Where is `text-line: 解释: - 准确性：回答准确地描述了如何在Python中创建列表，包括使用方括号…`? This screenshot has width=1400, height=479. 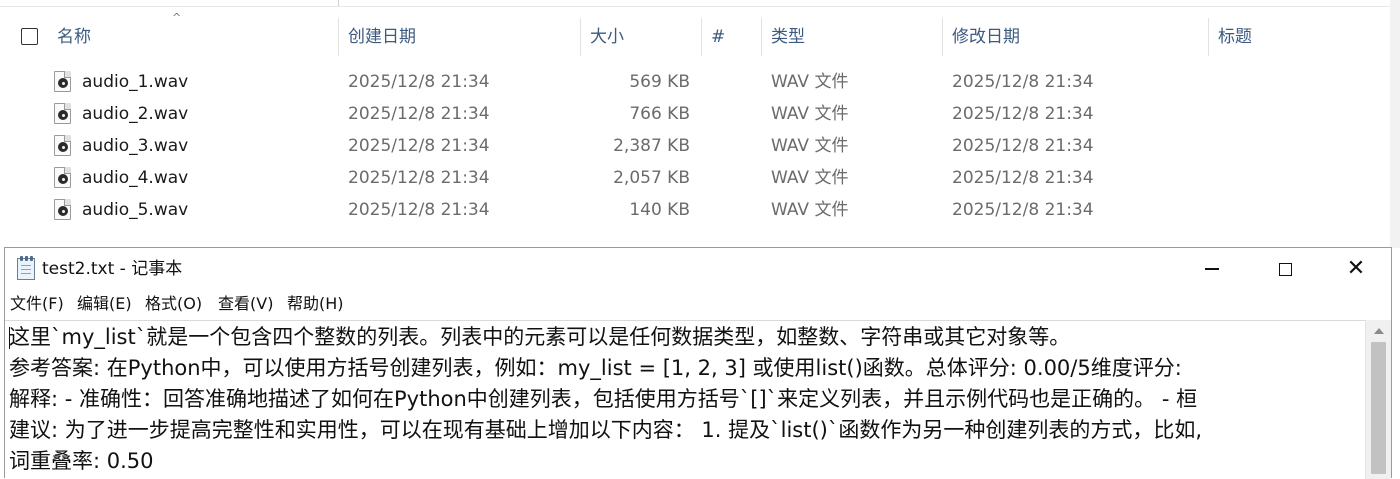 text-line: 解释: - 准确性：回答准确地描述了如何在Python中创建列表，包括使用方括号… is located at coordinates (603, 399).